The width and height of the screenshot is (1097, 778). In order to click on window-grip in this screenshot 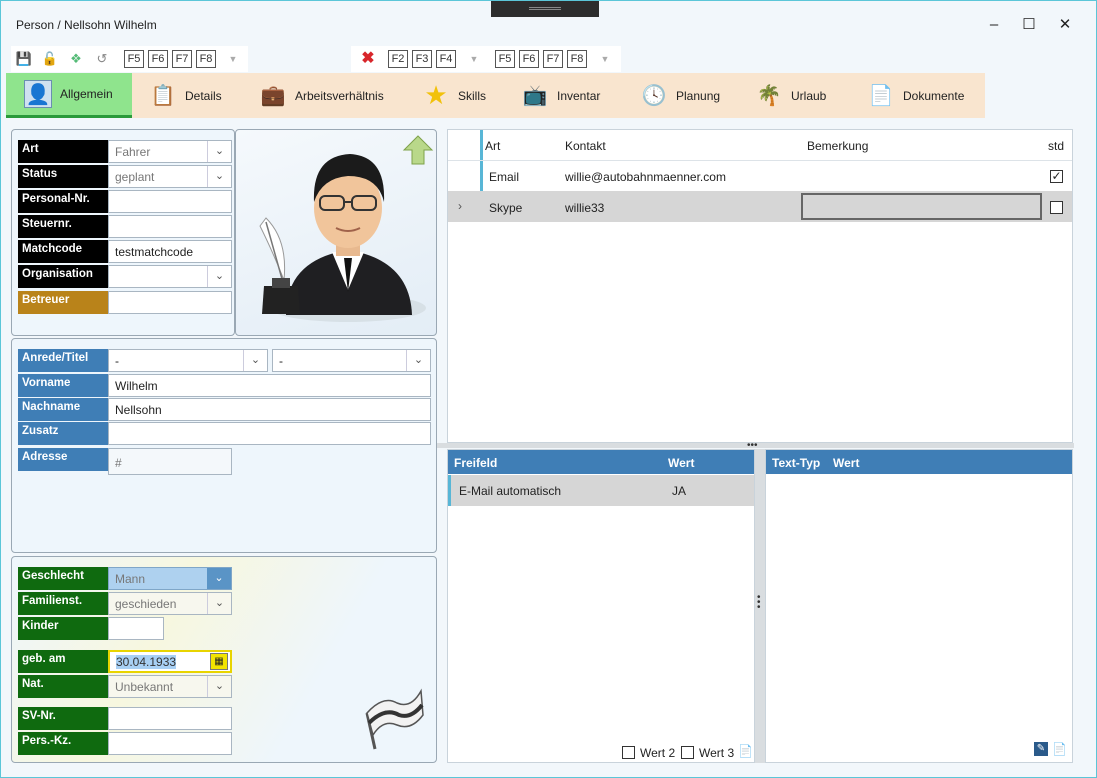, I will do `click(545, 9)`.